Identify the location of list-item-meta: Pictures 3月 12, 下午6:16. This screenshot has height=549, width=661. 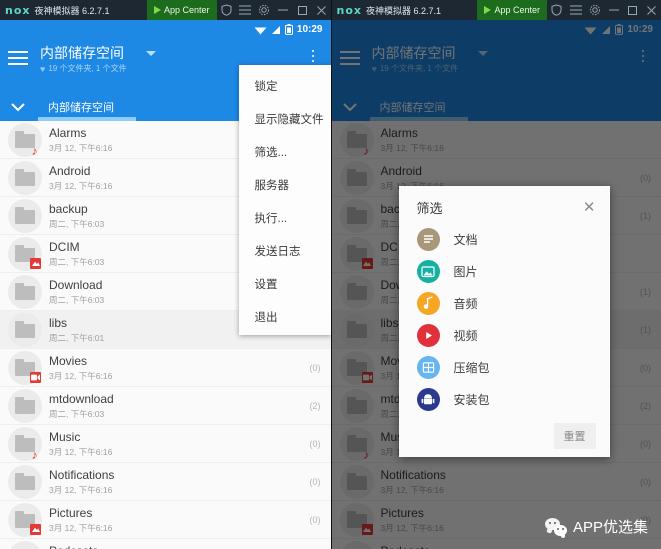
(176, 520).